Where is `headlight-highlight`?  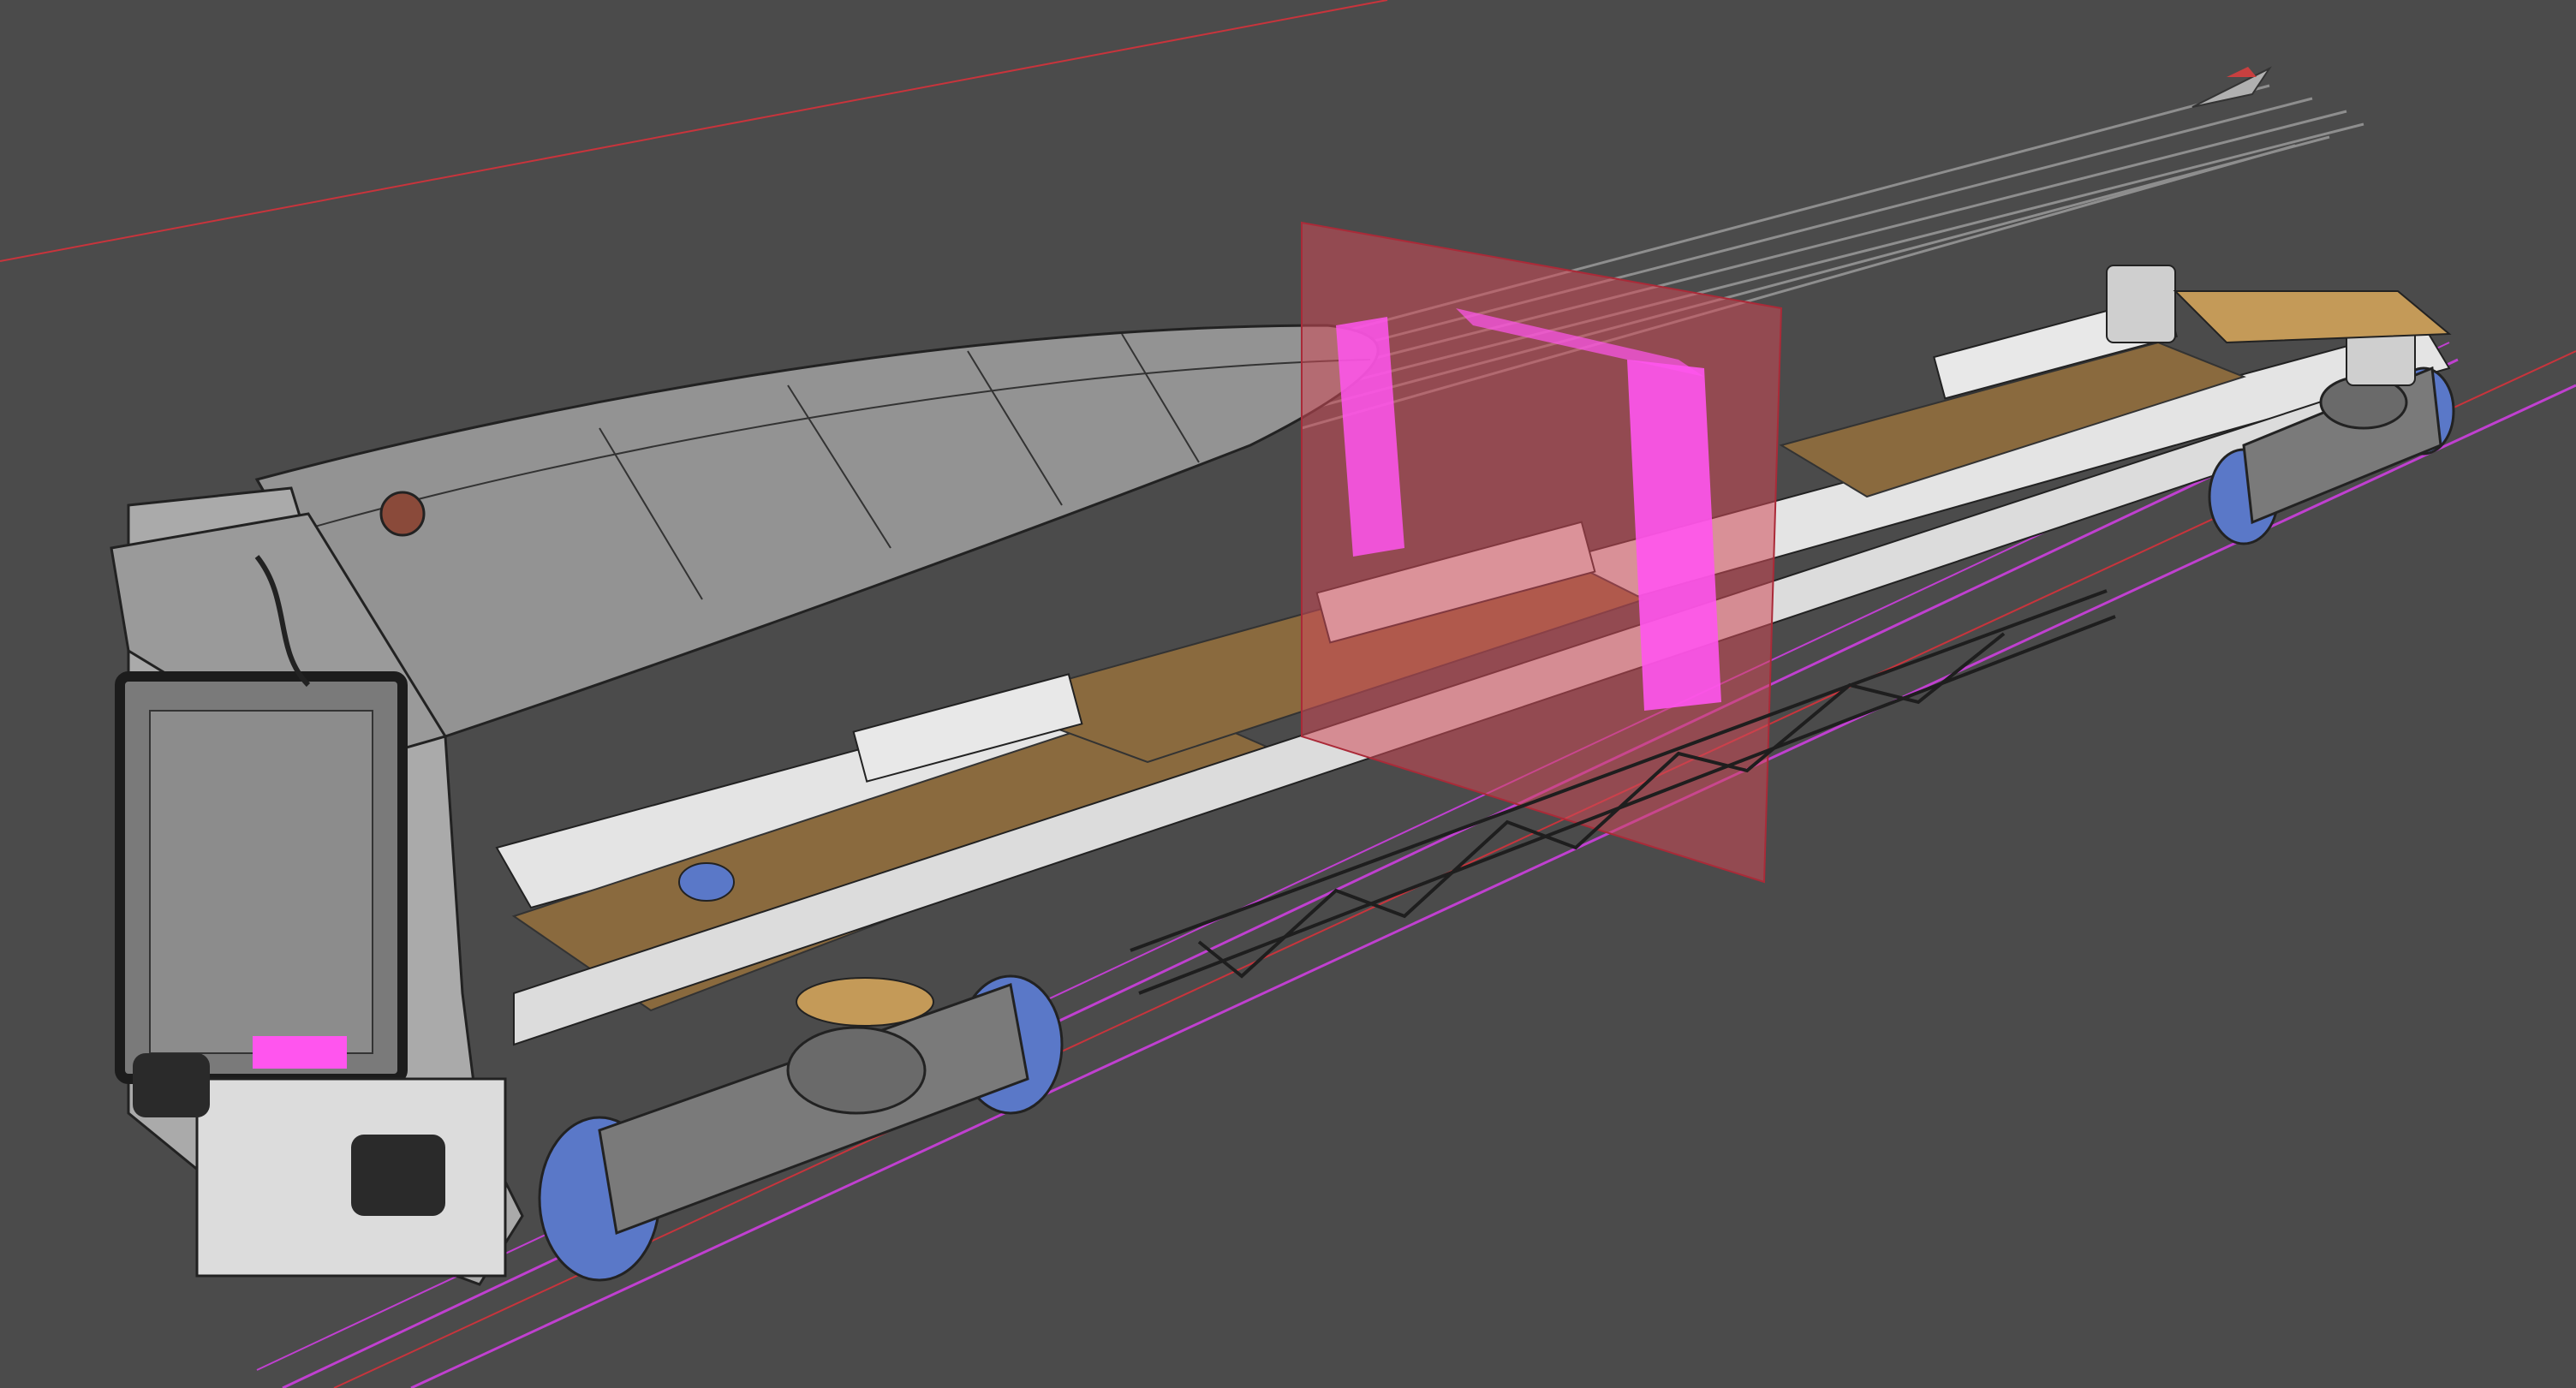 headlight-highlight is located at coordinates (300, 1052).